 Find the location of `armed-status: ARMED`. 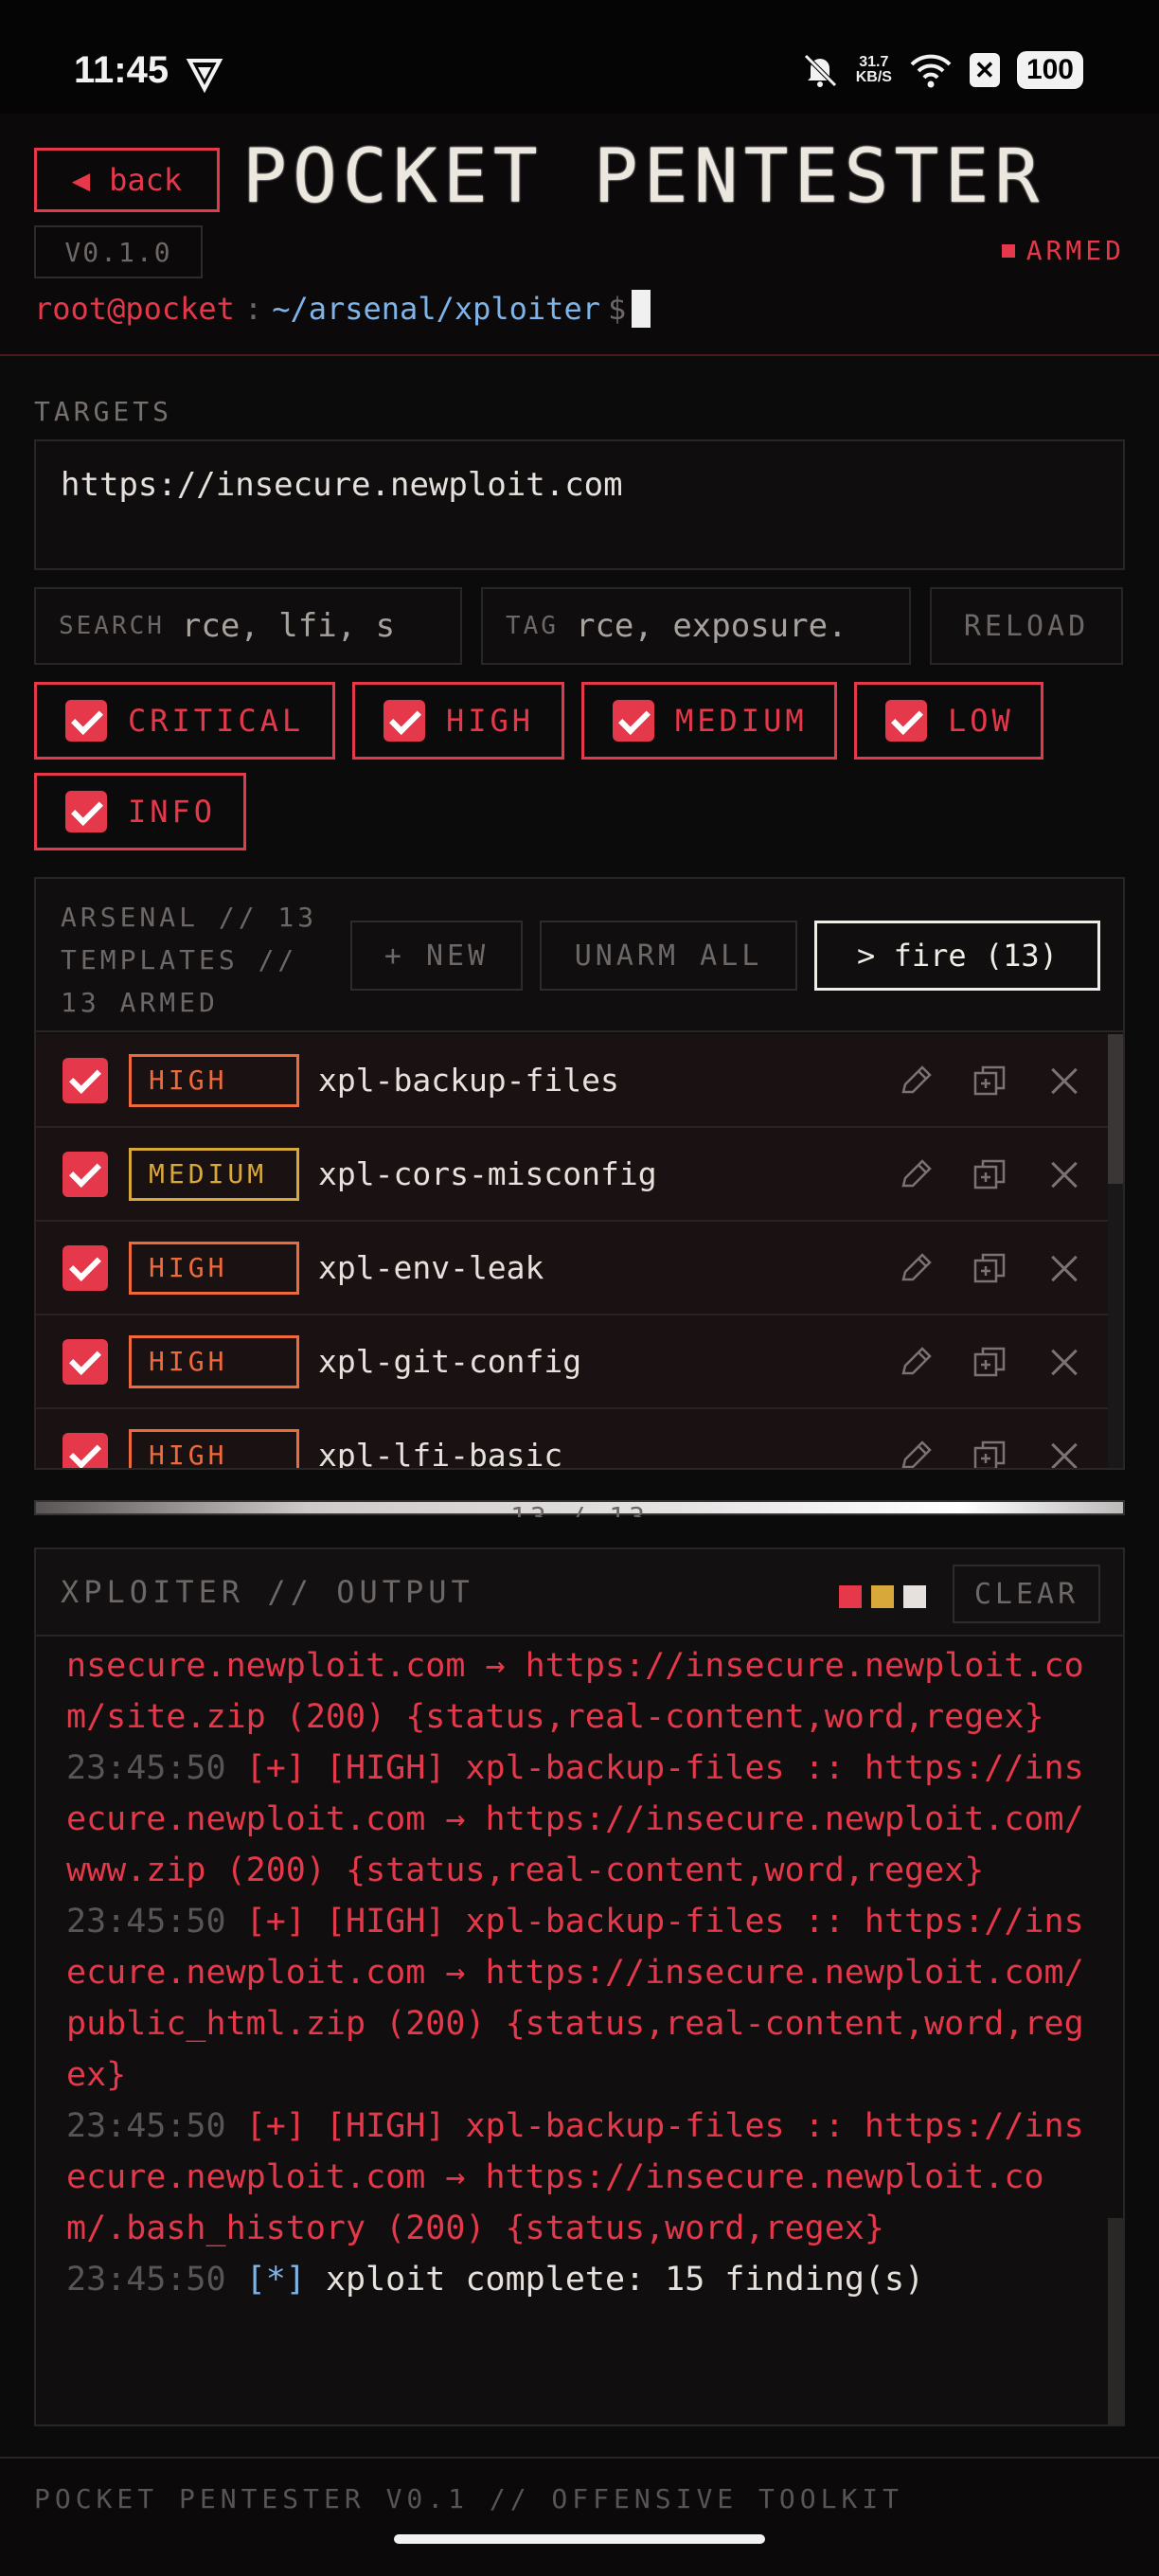

armed-status: ARMED is located at coordinates (1063, 250).